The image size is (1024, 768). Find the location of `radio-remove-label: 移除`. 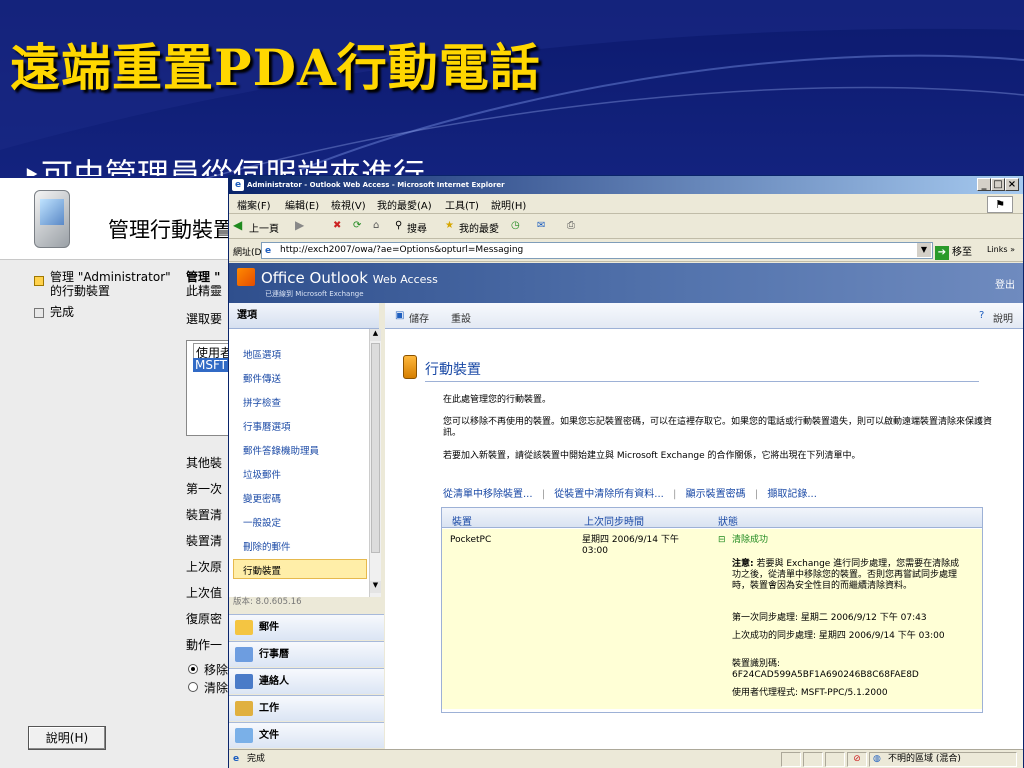

radio-remove-label: 移除 is located at coordinates (216, 670).